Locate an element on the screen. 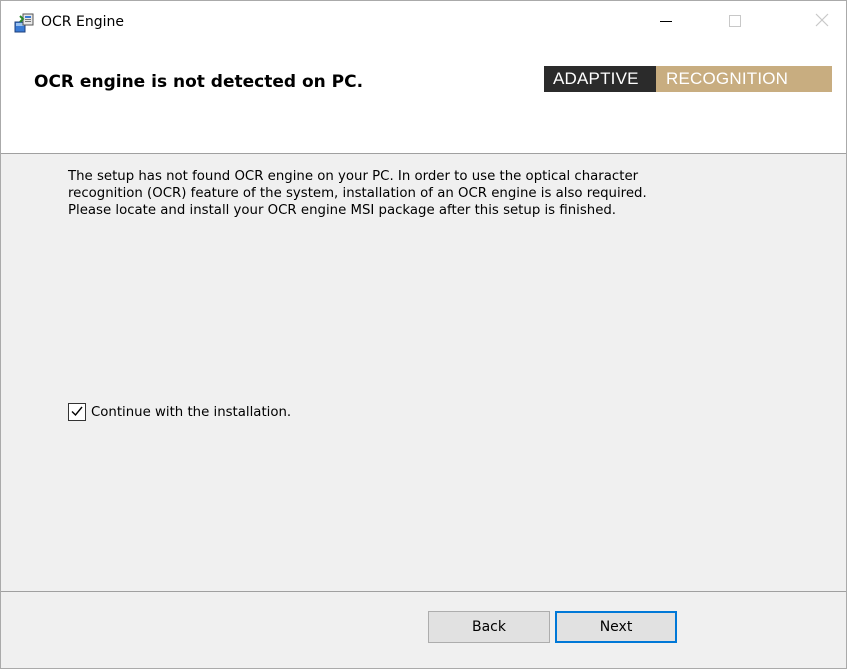 The height and width of the screenshot is (669, 847). installer-package-icon is located at coordinates (24, 23).